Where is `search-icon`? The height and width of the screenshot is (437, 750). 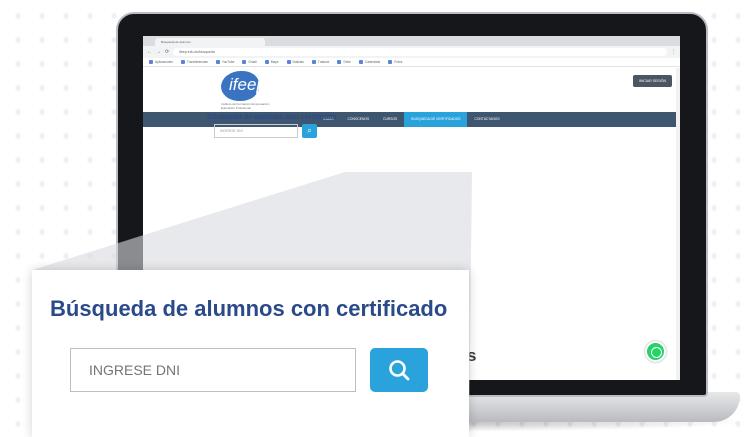 search-icon is located at coordinates (399, 370).